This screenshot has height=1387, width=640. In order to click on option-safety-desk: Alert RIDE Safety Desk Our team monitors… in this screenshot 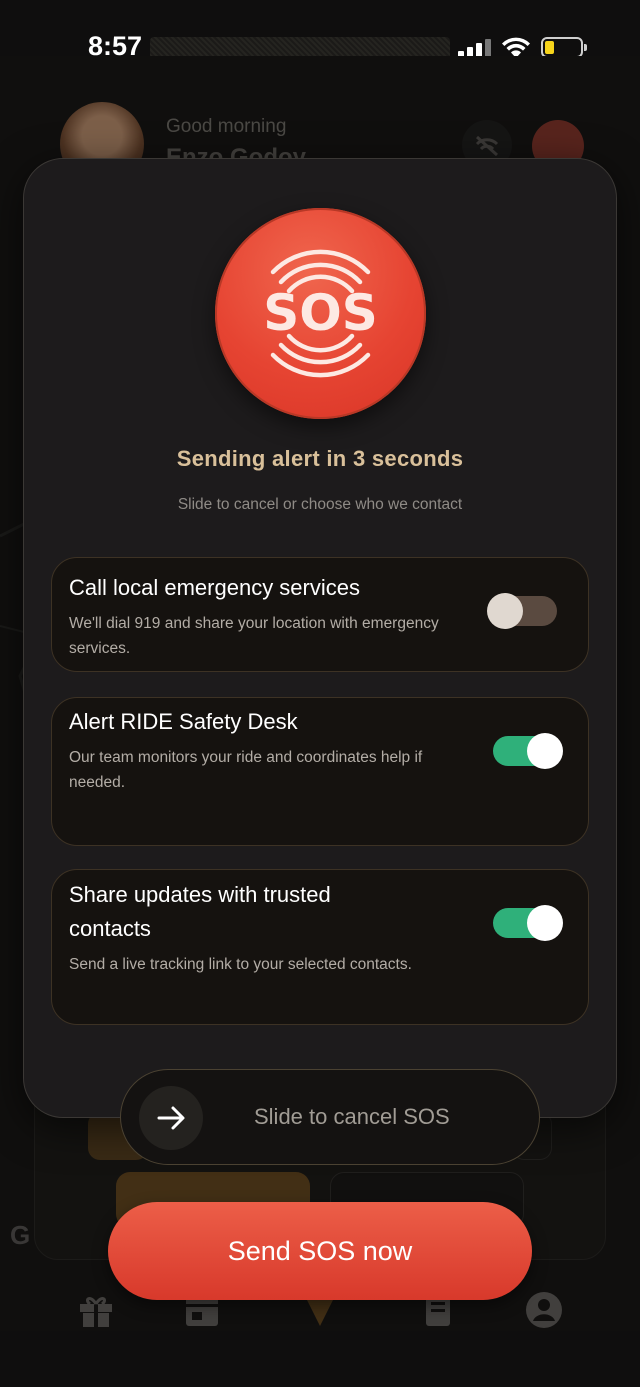, I will do `click(320, 771)`.